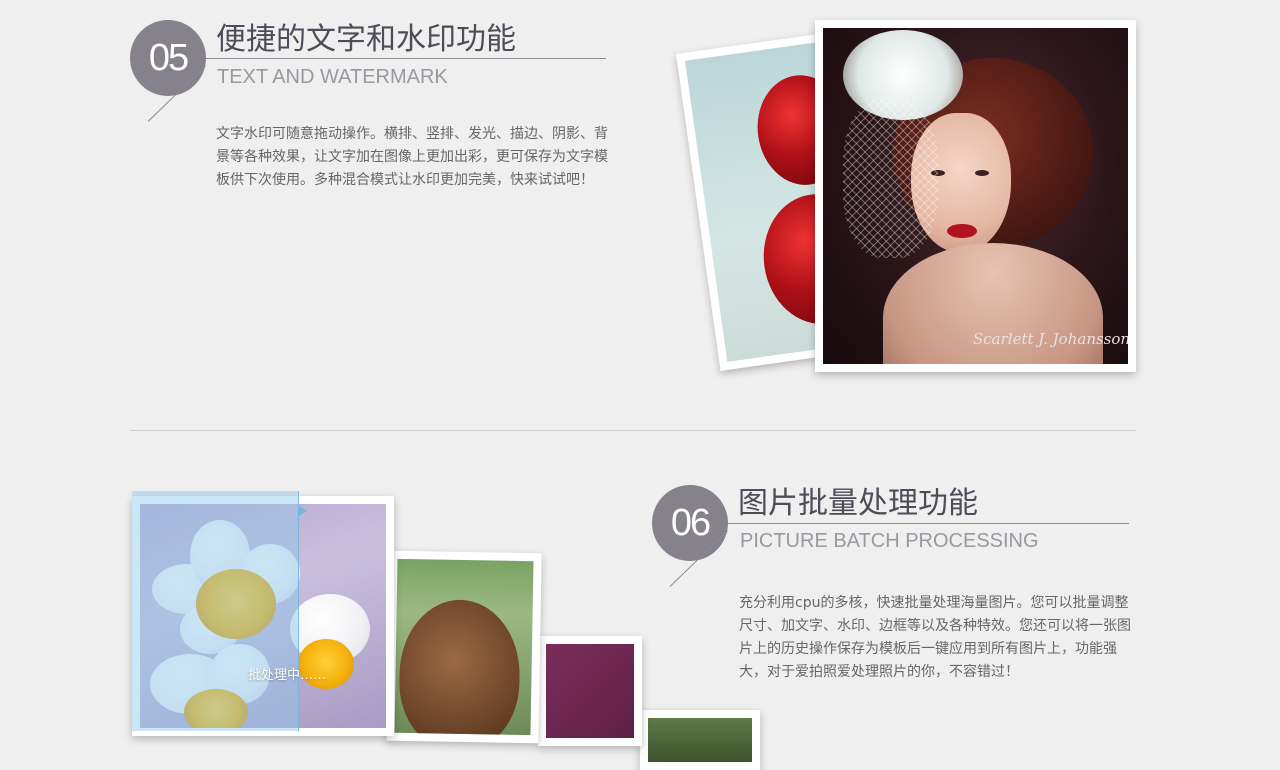 This screenshot has width=1280, height=770. Describe the element at coordinates (962, 231) in the screenshot. I see `lips-shape` at that location.